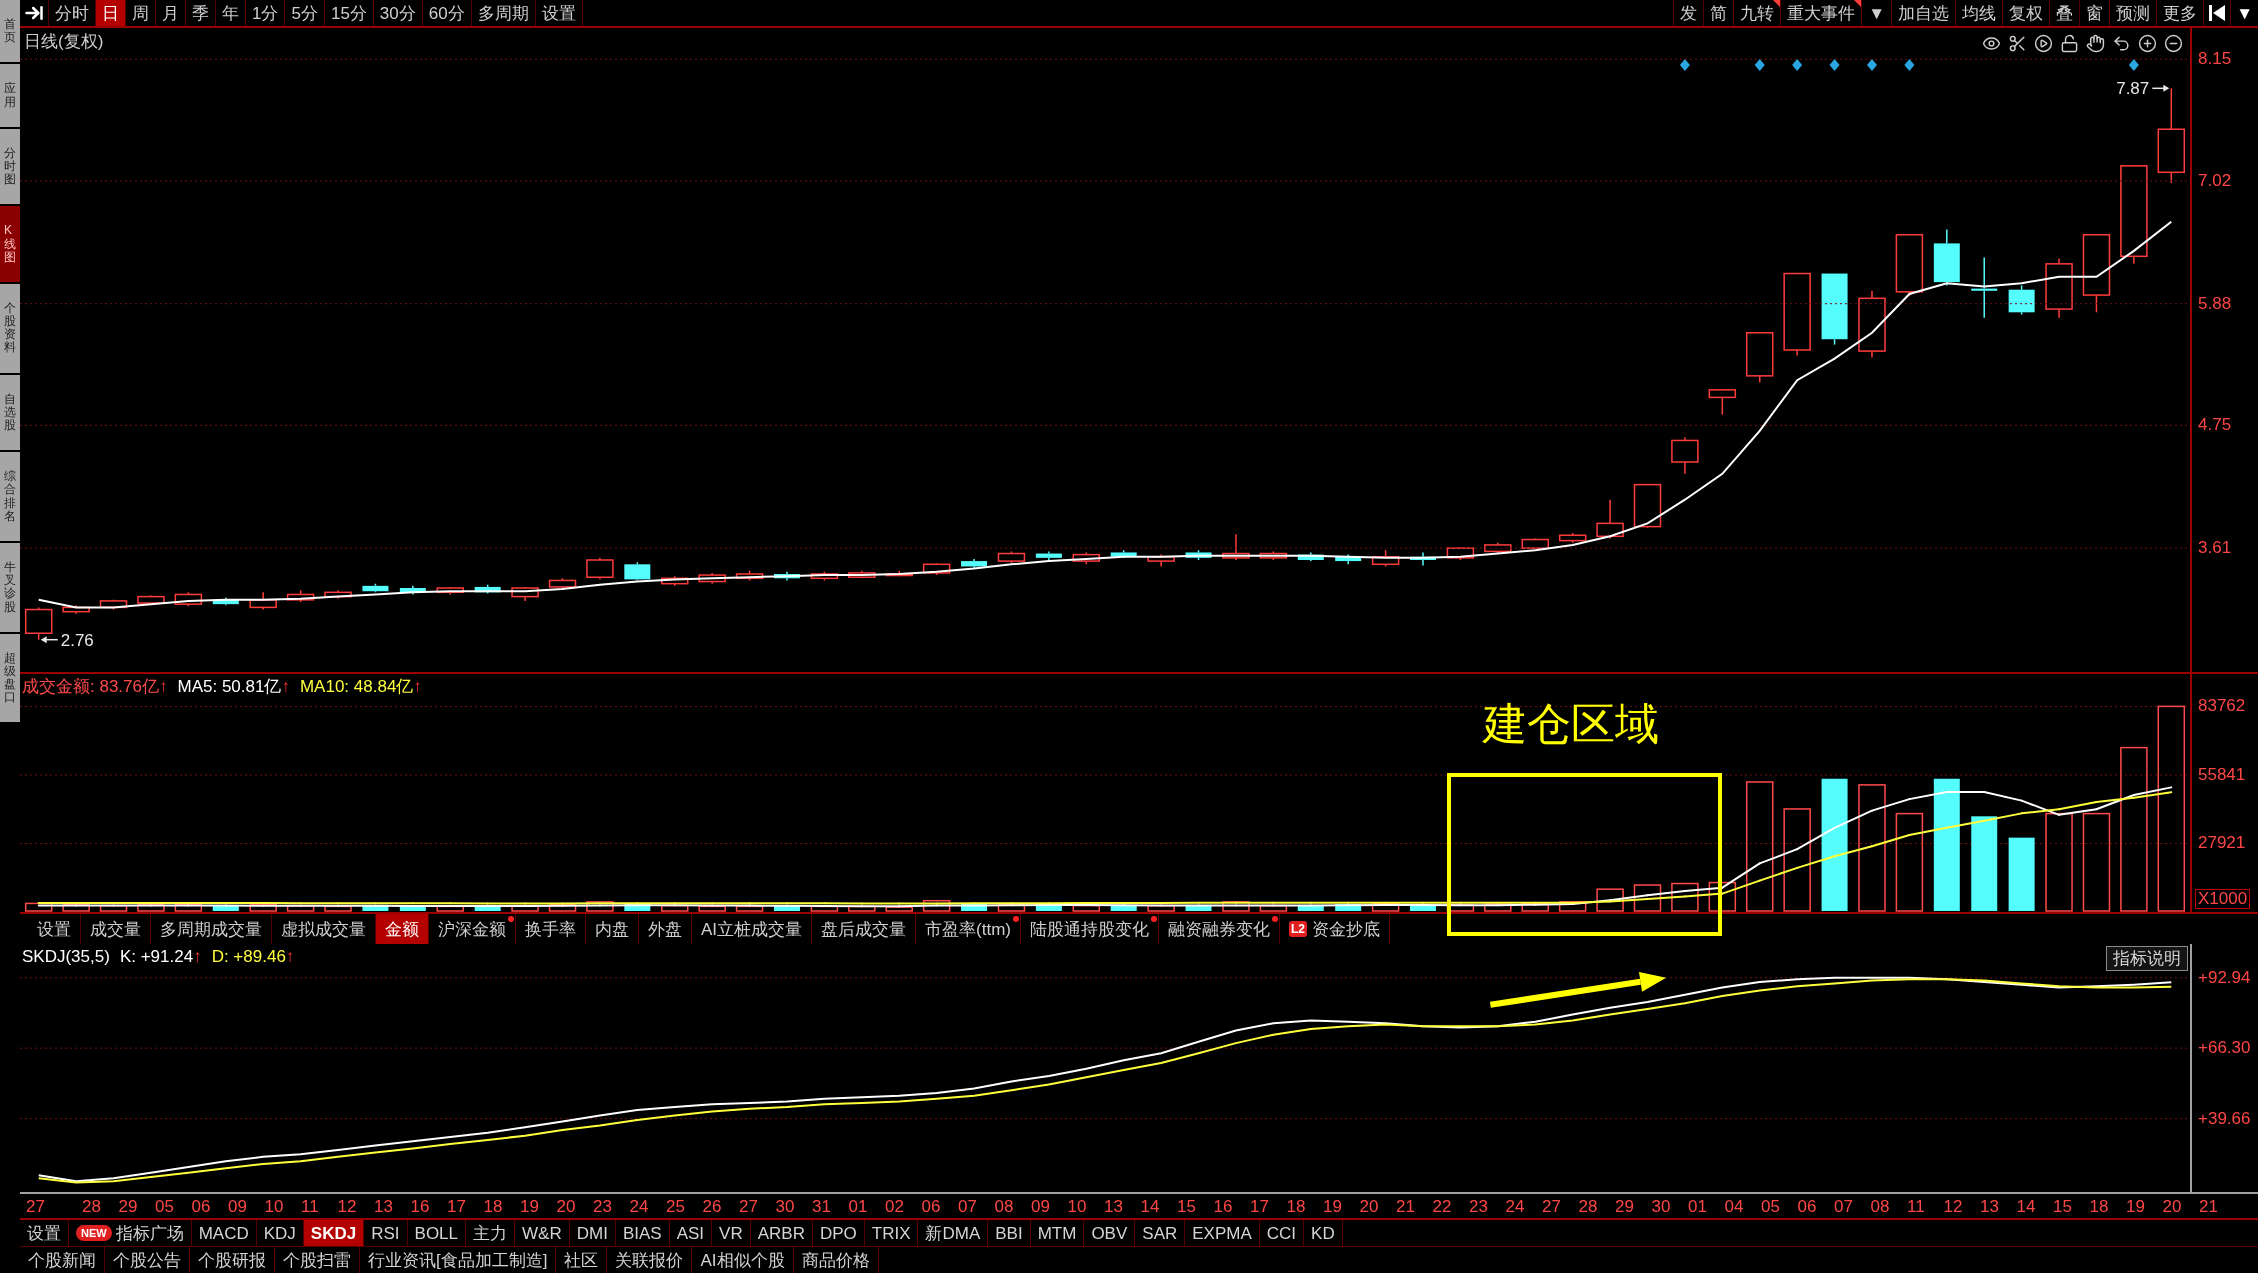 Image resolution: width=2258 pixels, height=1273 pixels. What do you see at coordinates (503, 13) in the screenshot?
I see `period-tab: 多周期` at bounding box center [503, 13].